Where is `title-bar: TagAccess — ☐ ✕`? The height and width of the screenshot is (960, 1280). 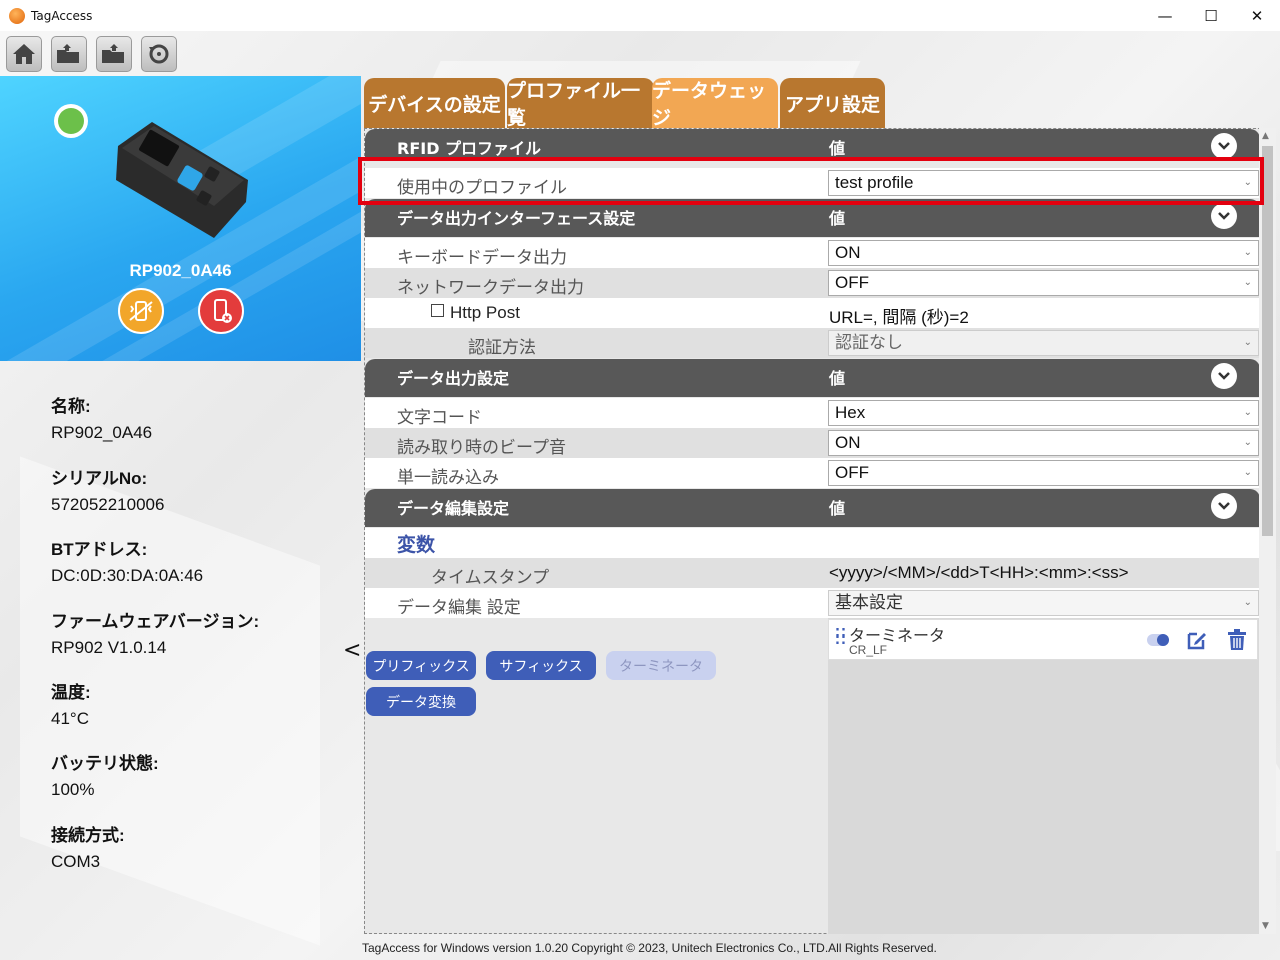
title-bar: TagAccess — ☐ ✕ is located at coordinates (640, 15).